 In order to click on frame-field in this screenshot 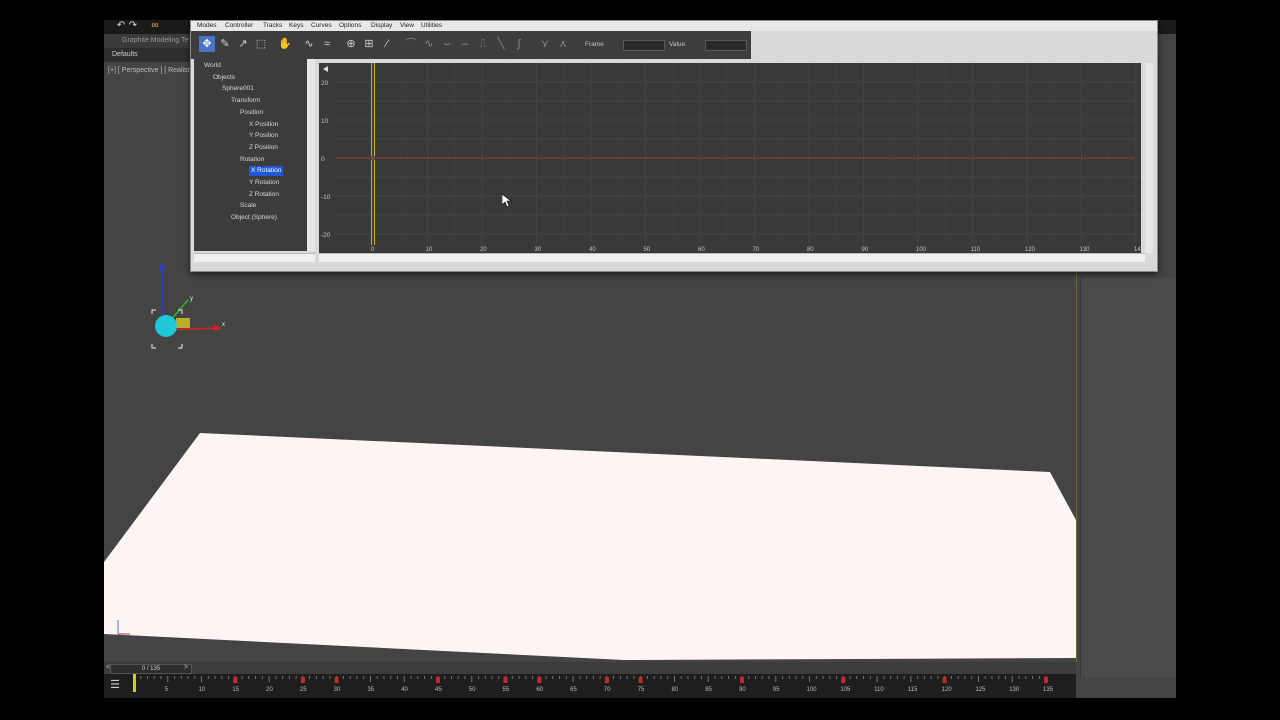, I will do `click(644, 45)`.